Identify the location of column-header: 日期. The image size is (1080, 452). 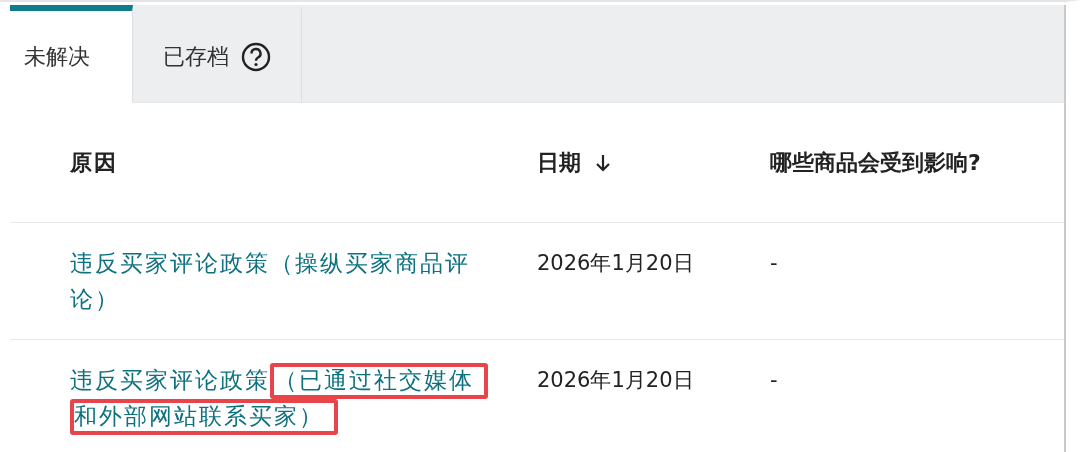
(574, 162).